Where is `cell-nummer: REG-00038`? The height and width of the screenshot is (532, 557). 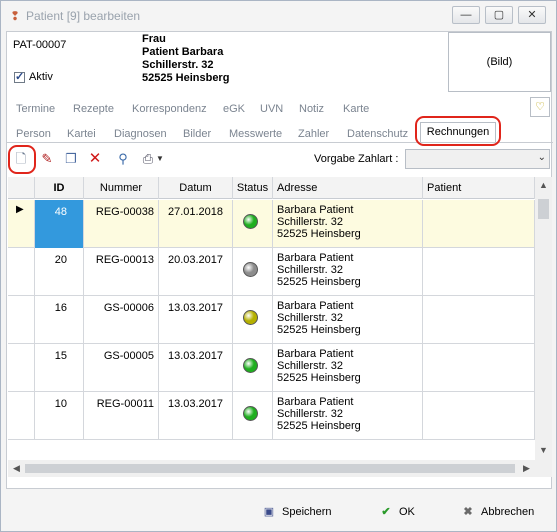
cell-nummer: REG-00038 is located at coordinates (121, 224).